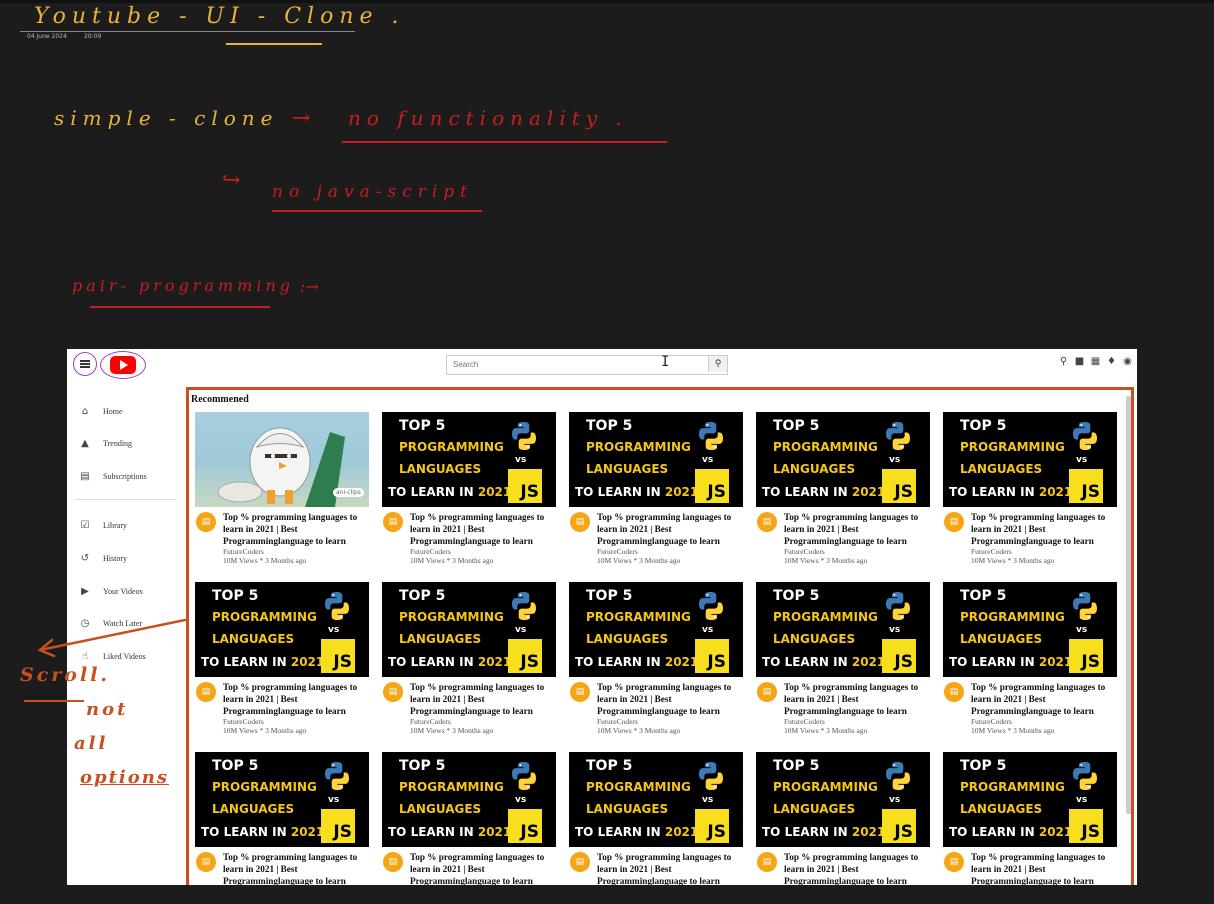 This screenshot has width=1214, height=904. What do you see at coordinates (1111, 361) in the screenshot?
I see `bell-icon: ♦` at bounding box center [1111, 361].